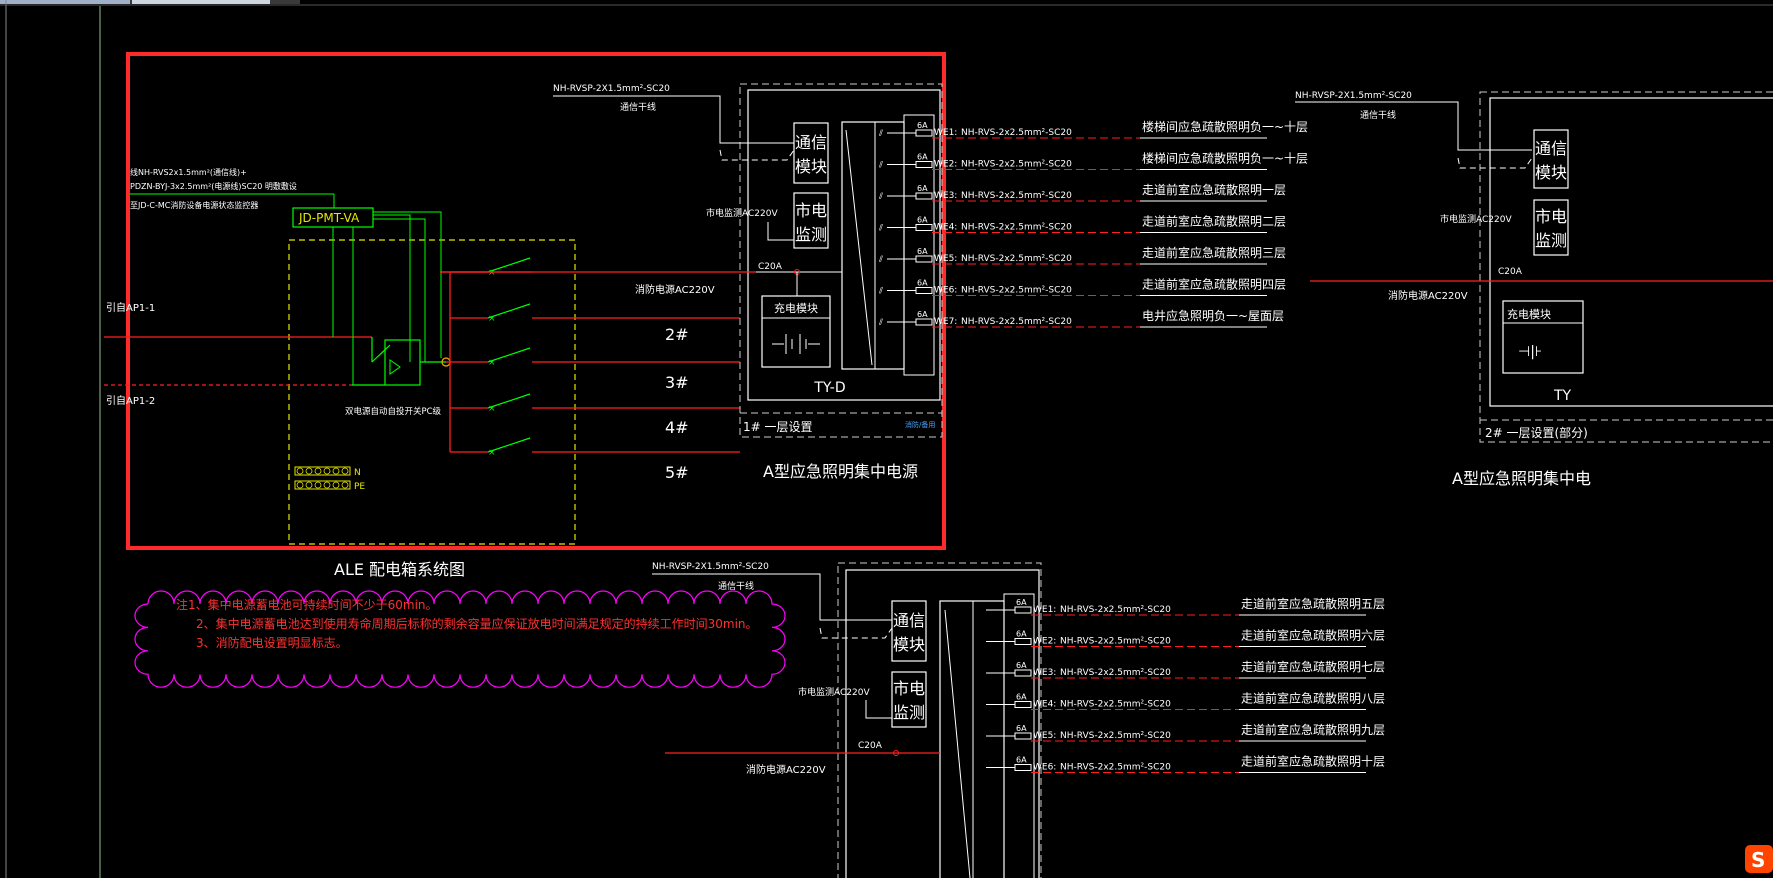  What do you see at coordinates (188, 172) in the screenshot?
I see `cable-note-1: 线NH-RVS2x1.5mm²(通信线)+` at bounding box center [188, 172].